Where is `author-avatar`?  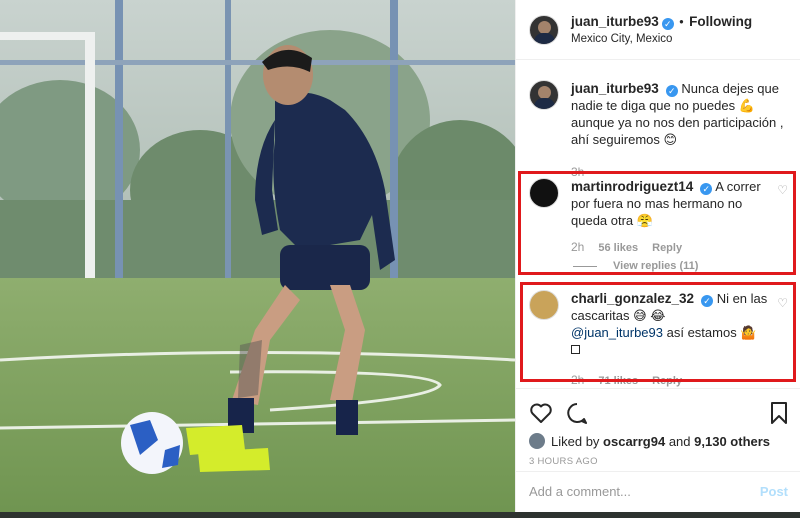
author-avatar is located at coordinates (544, 29).